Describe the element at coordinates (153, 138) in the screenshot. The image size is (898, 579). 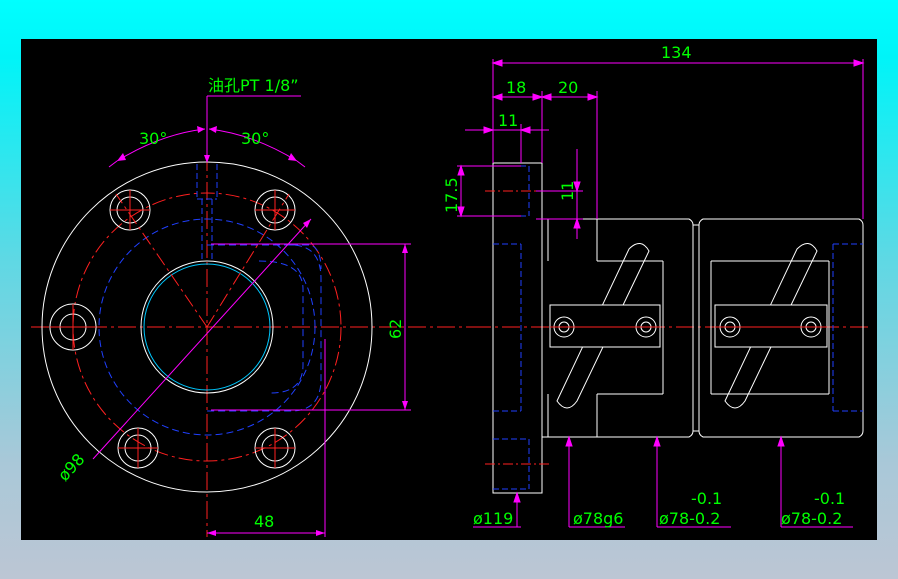
I see `angle-label-left: 30°` at that location.